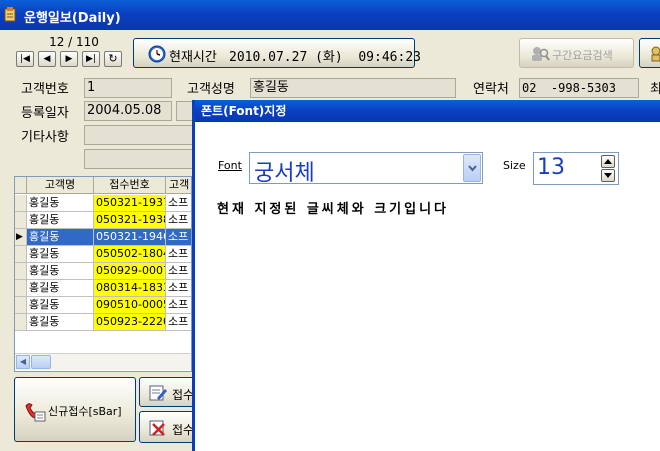 The image size is (660, 451). Describe the element at coordinates (91, 59) in the screenshot. I see `nav-last-button: ▶|` at that location.